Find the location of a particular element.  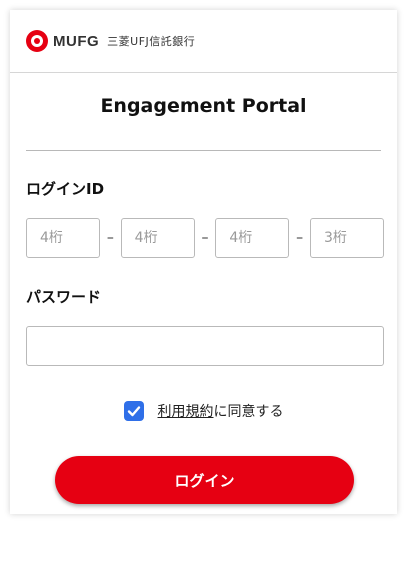

logo-text: MUFG is located at coordinates (76, 41).